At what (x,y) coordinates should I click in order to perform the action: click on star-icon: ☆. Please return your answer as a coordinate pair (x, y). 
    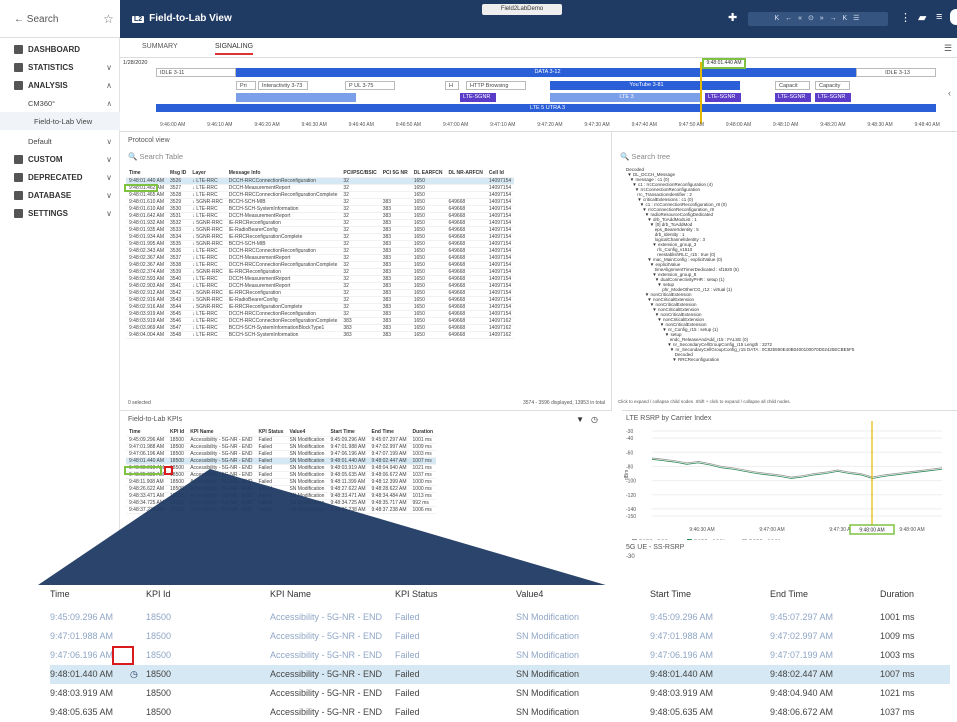
    Looking at the image, I should click on (108, 19).